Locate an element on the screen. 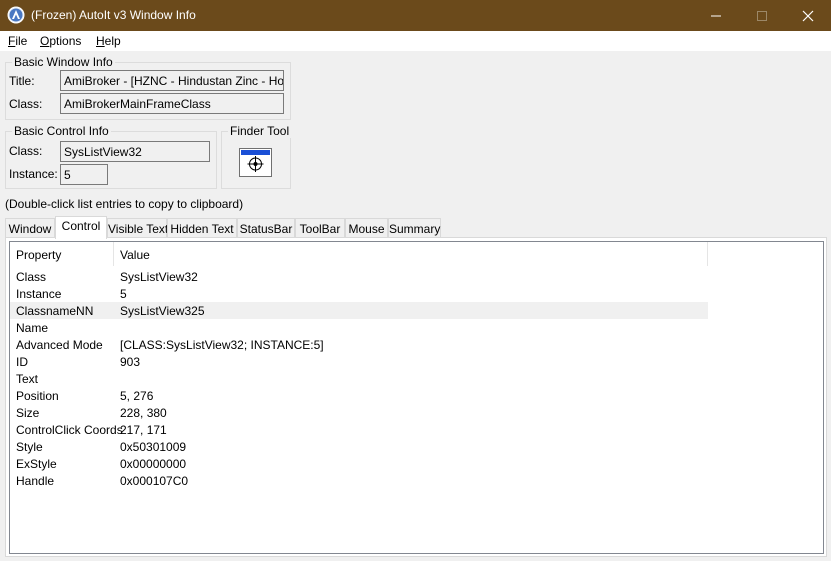 This screenshot has width=831, height=561. table-row: Name is located at coordinates (359, 327).